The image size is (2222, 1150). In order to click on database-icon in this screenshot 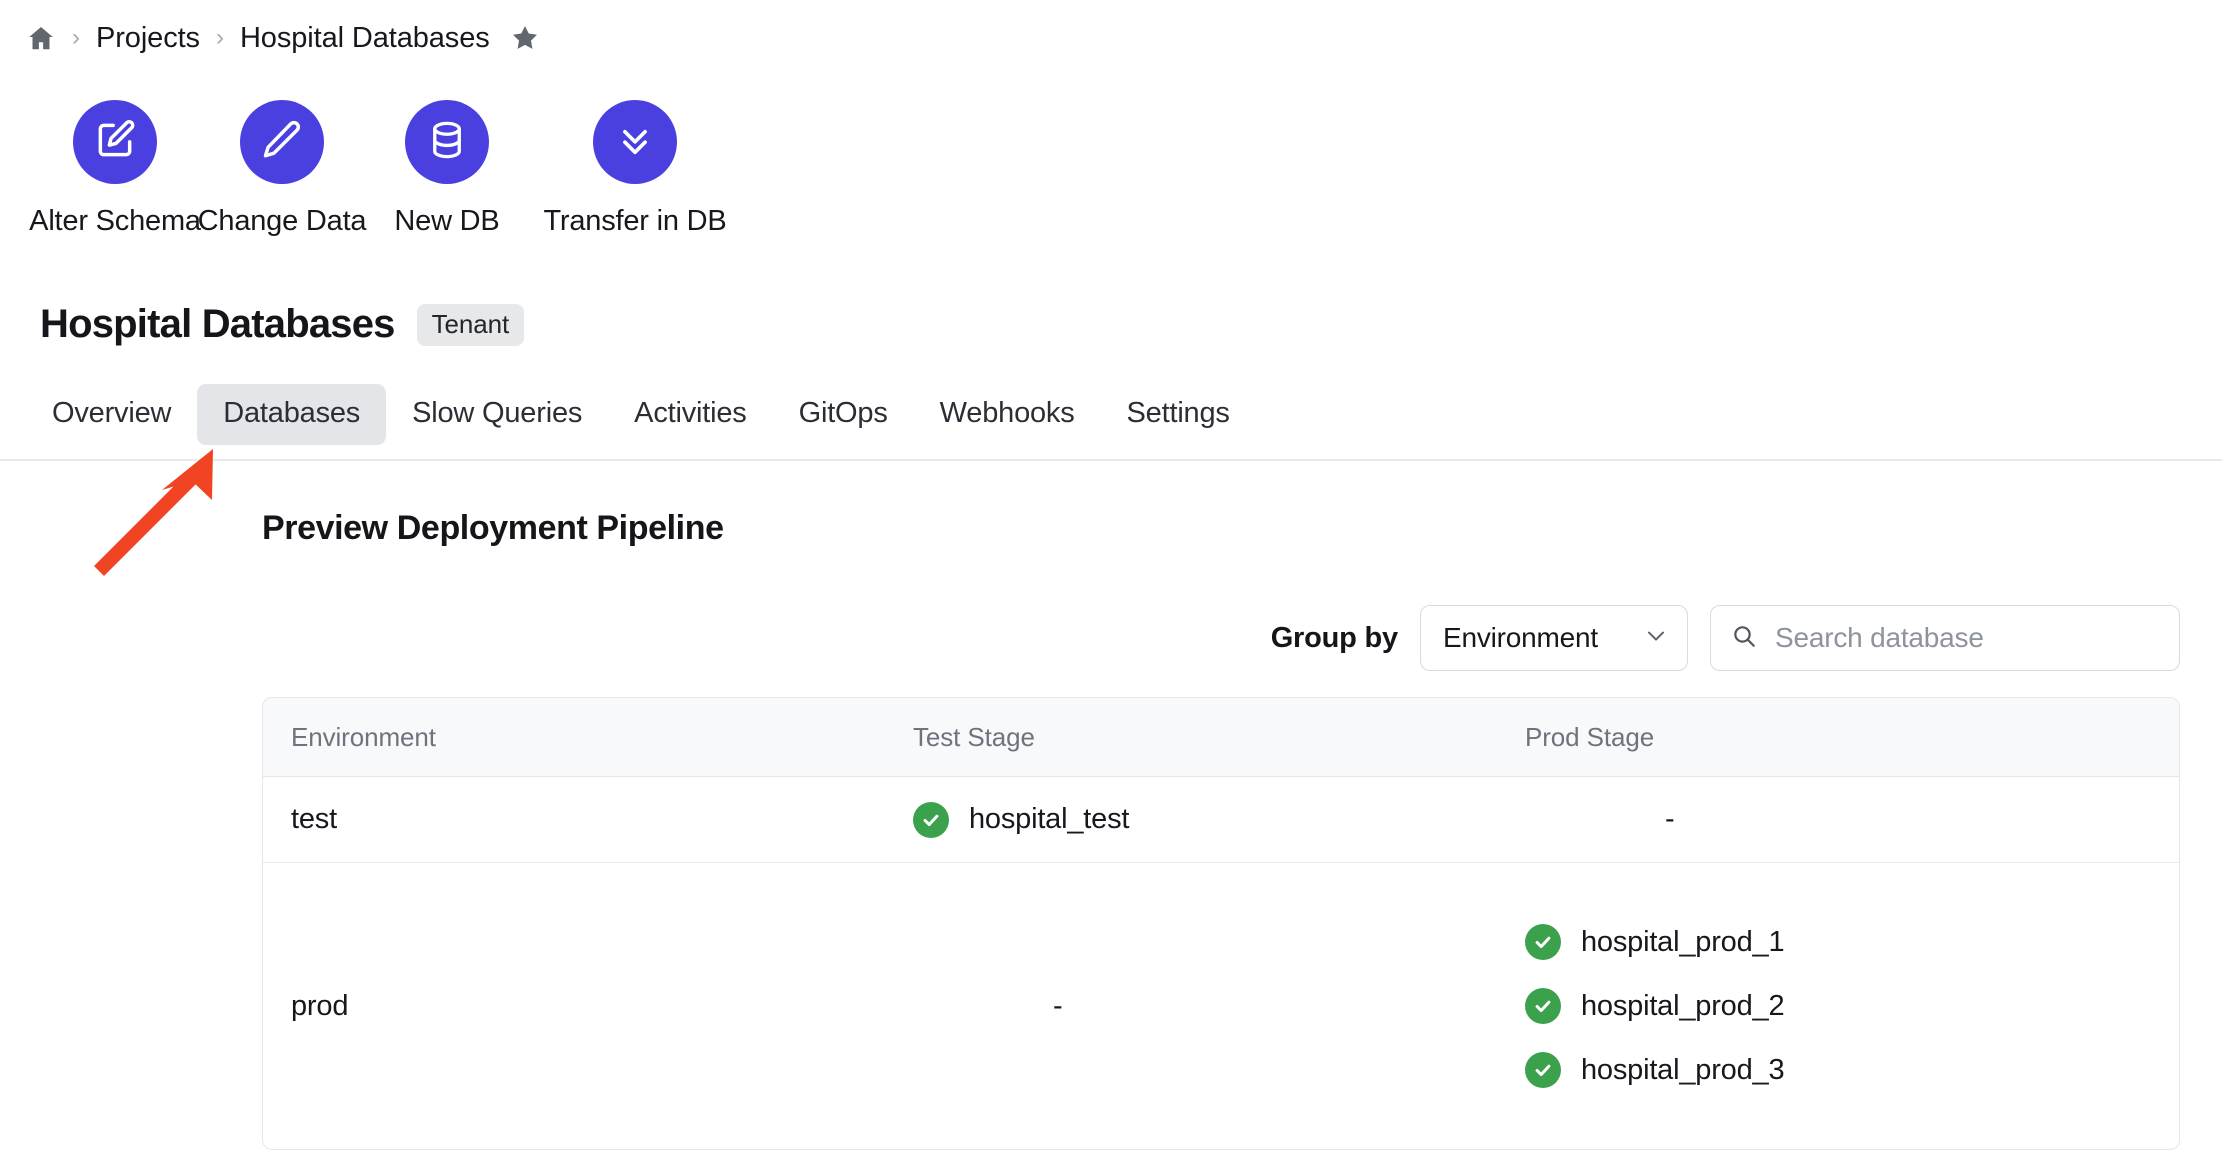, I will do `click(447, 142)`.